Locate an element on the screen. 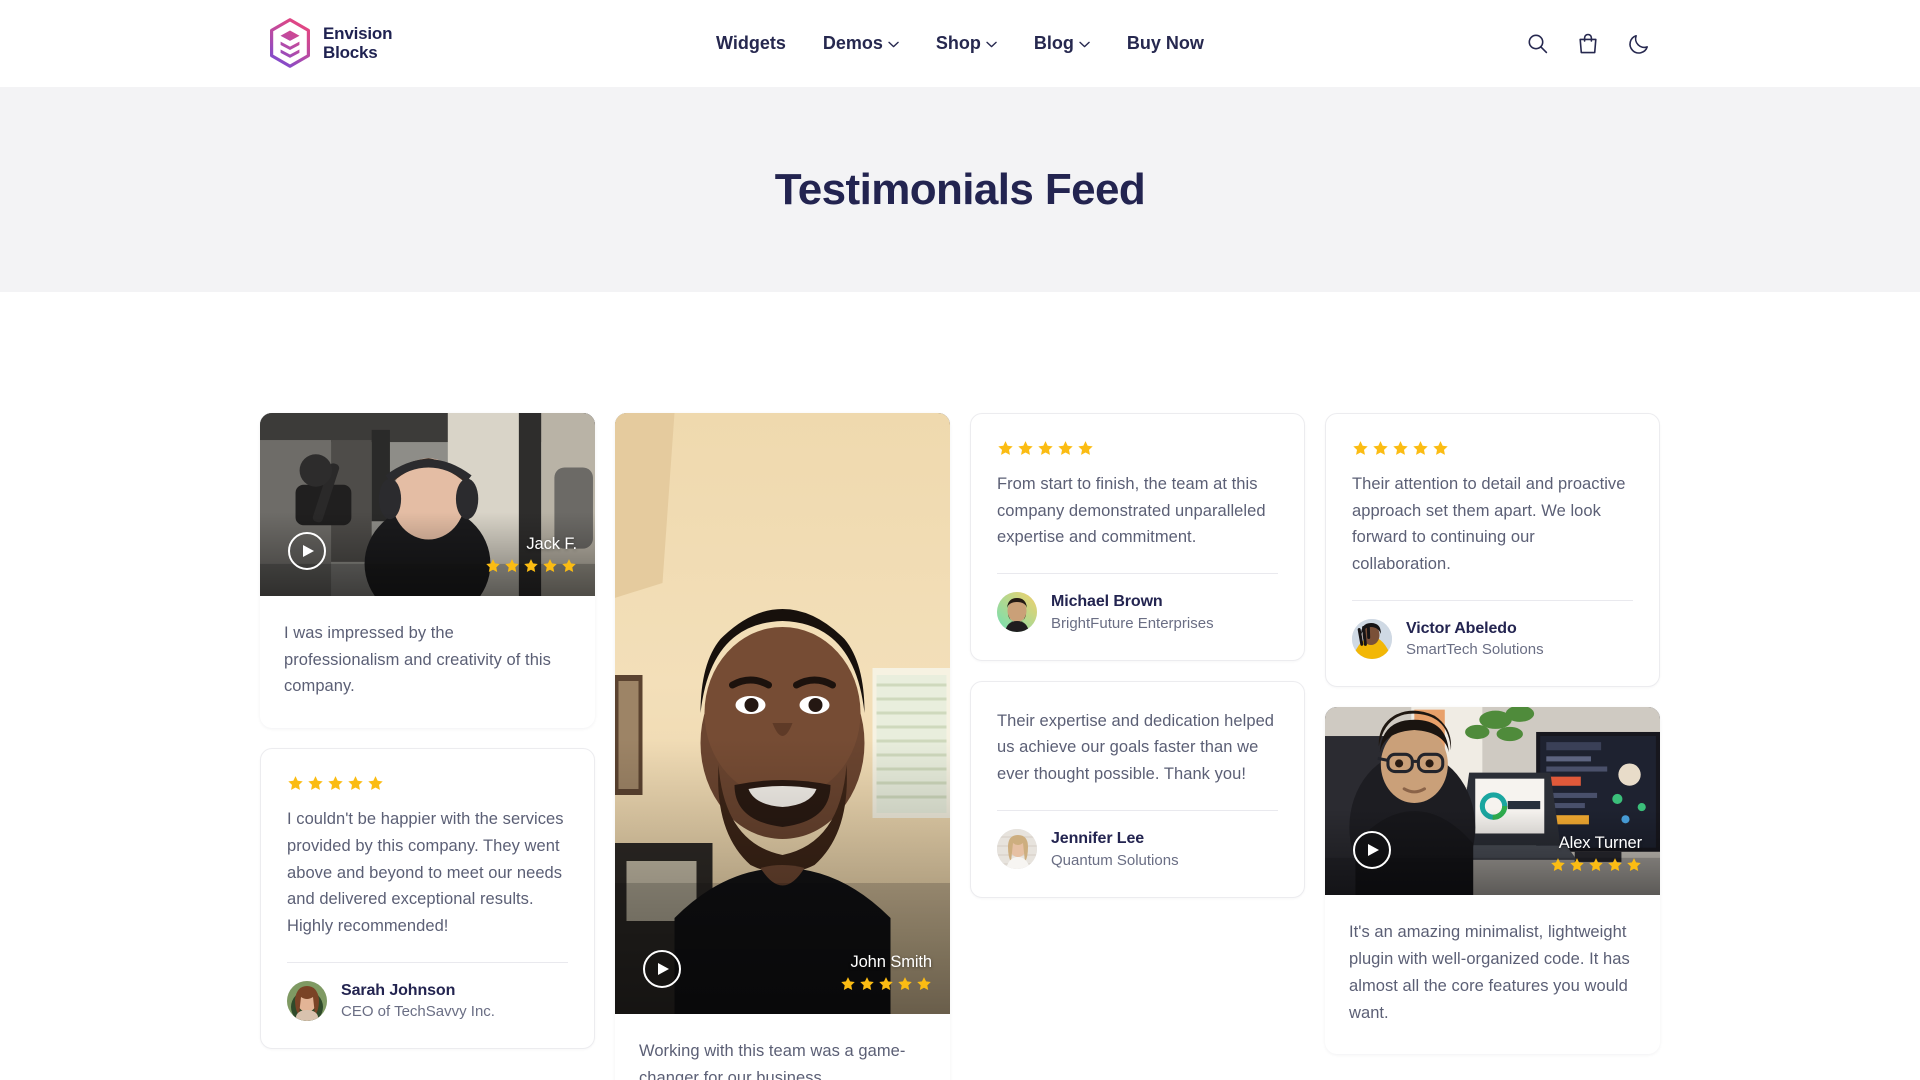 The width and height of the screenshot is (1920, 1080). nav-item-demos: Demos is located at coordinates (861, 43).